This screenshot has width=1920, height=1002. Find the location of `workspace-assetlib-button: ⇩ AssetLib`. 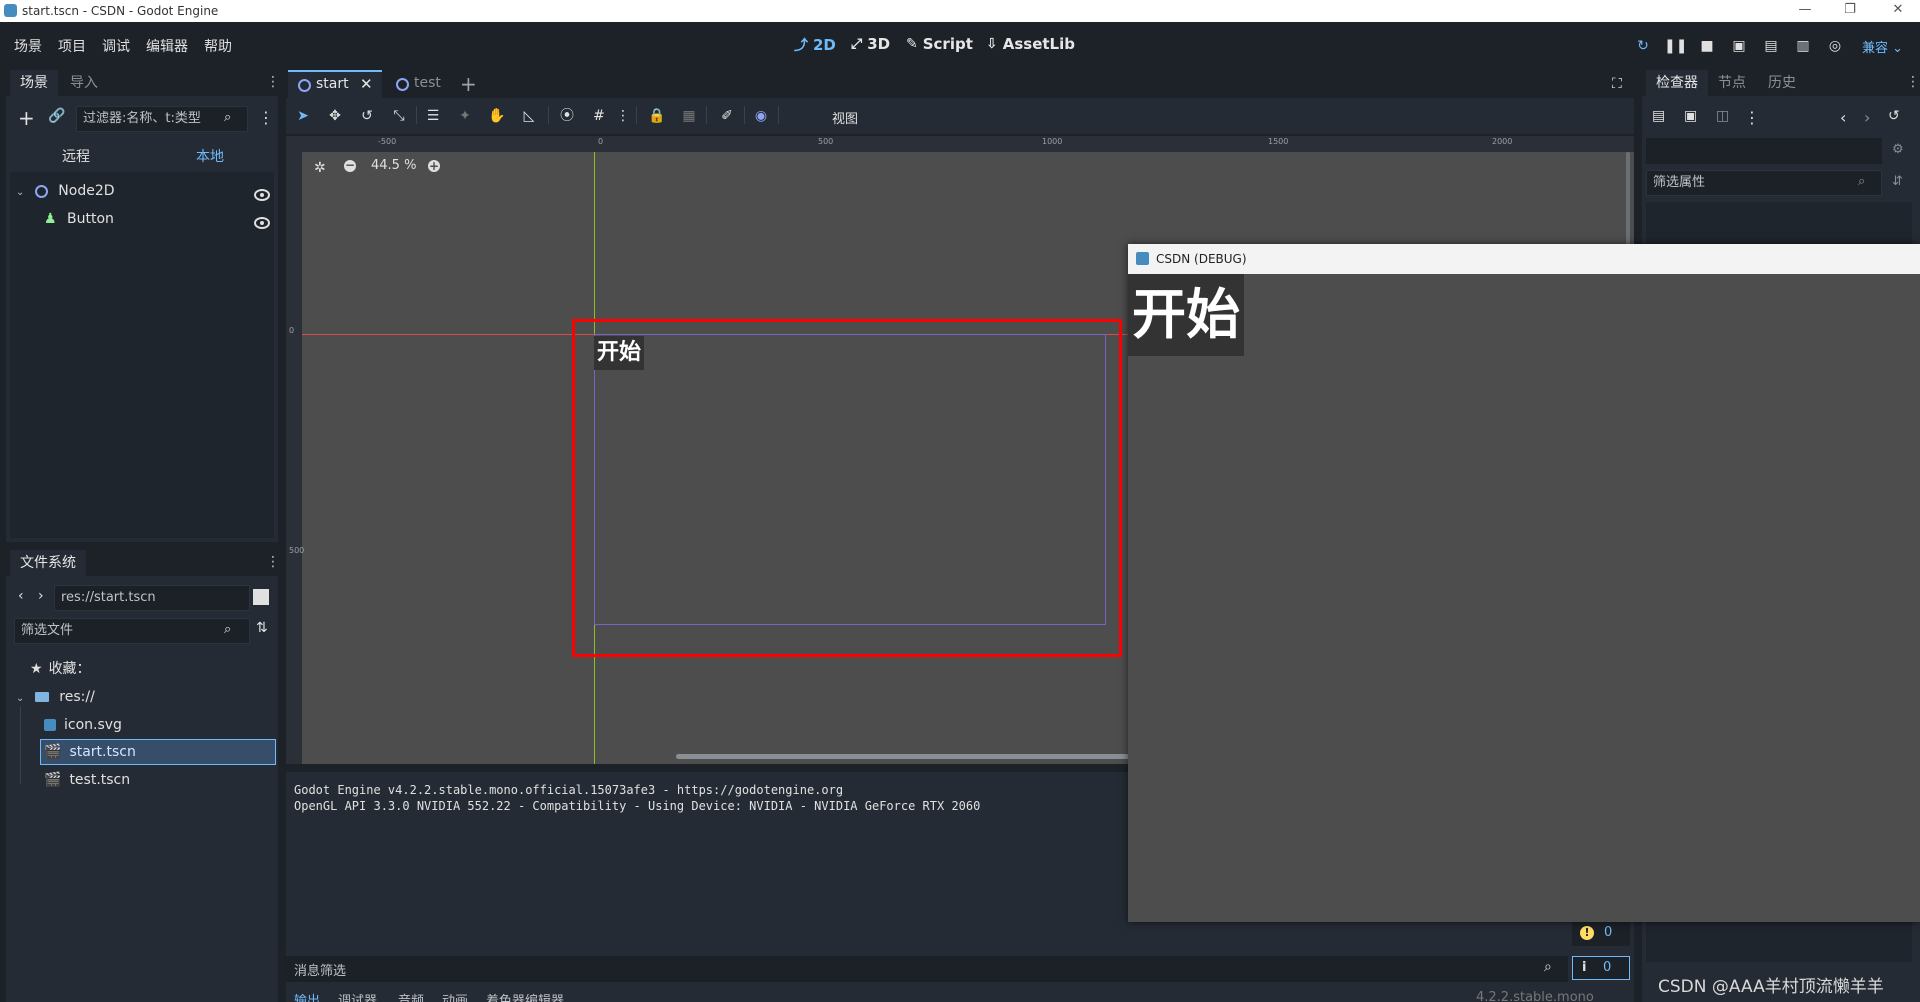

workspace-assetlib-button: ⇩ AssetLib is located at coordinates (1030, 44).